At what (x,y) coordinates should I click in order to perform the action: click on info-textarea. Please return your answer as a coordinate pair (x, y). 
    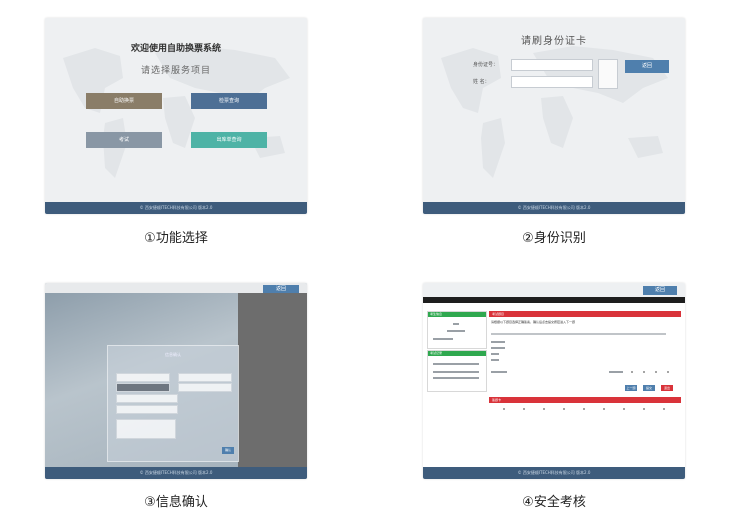
    Looking at the image, I should click on (146, 429).